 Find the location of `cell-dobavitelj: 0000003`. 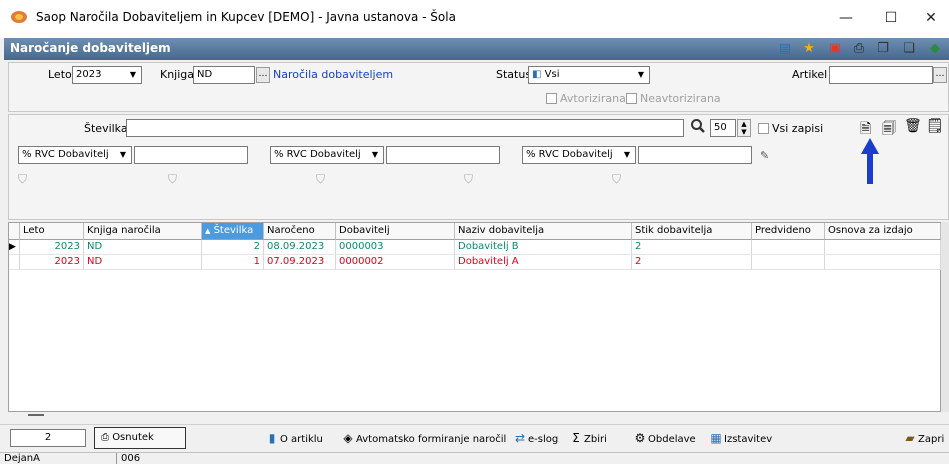

cell-dobavitelj: 0000003 is located at coordinates (395, 247).